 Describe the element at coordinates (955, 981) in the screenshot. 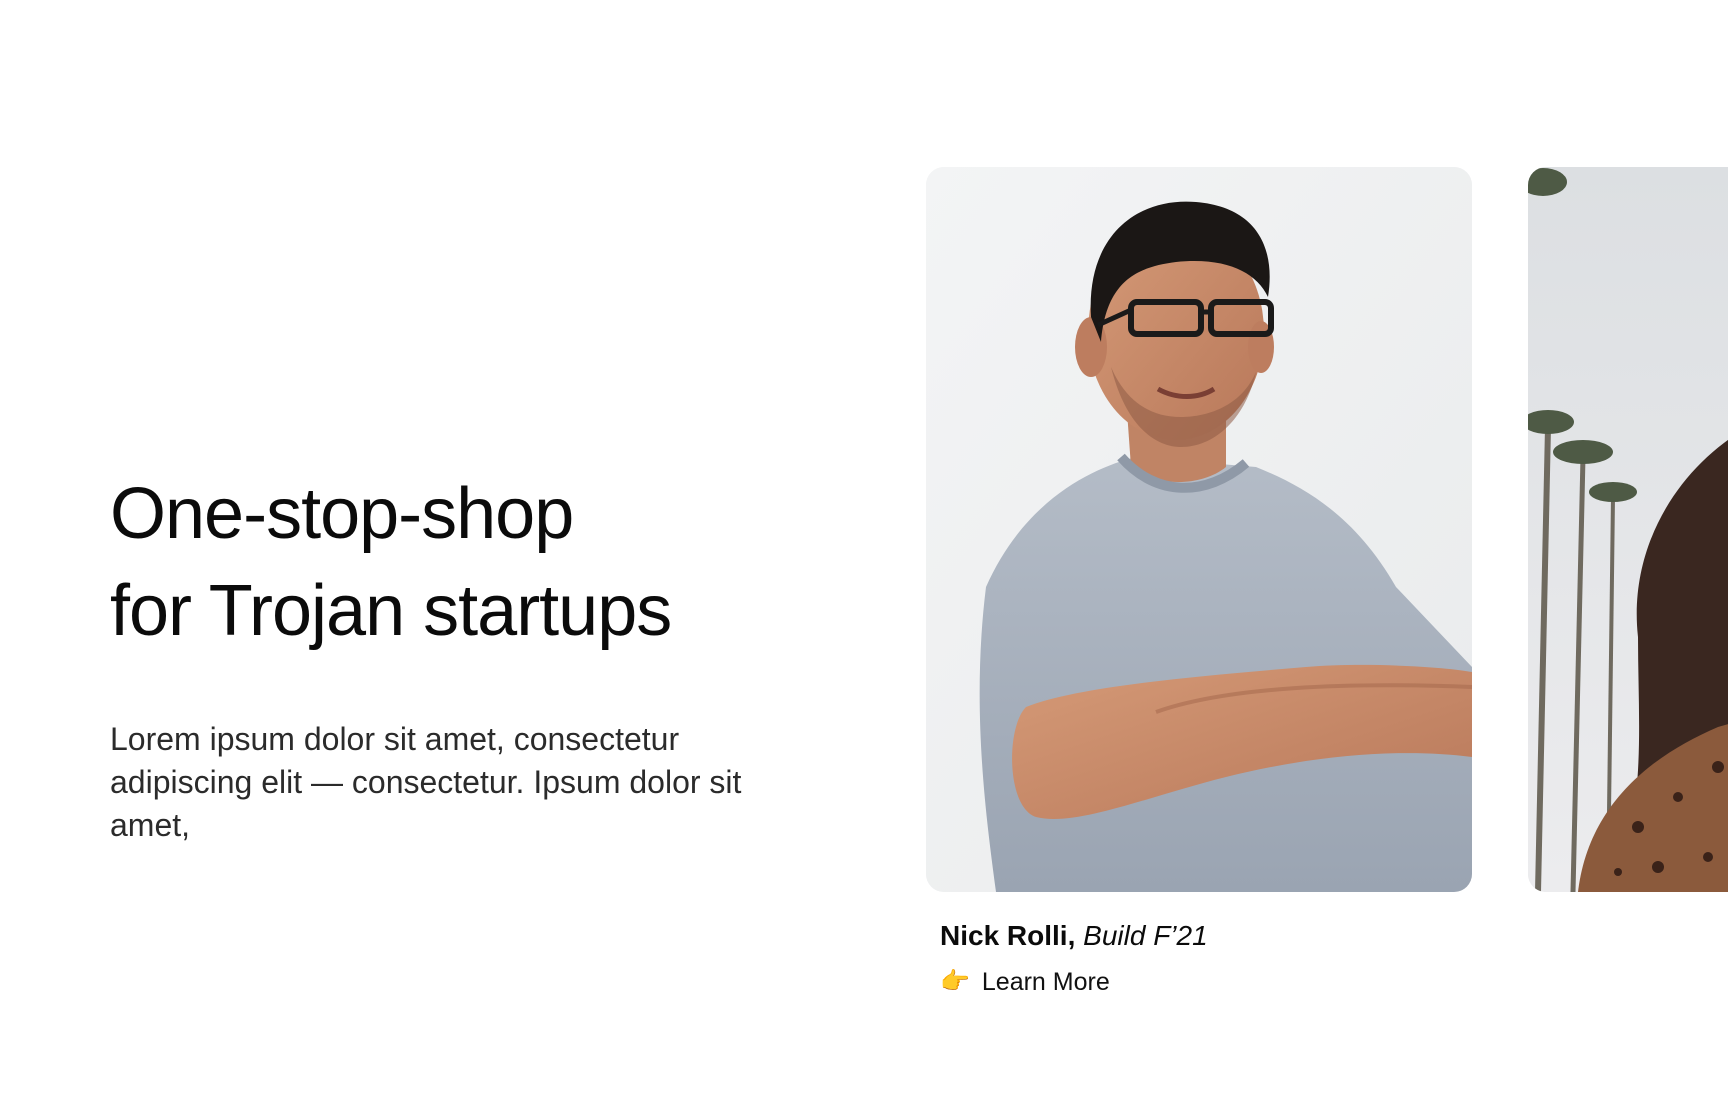

I see `pointing-hand-icon: 👉` at that location.